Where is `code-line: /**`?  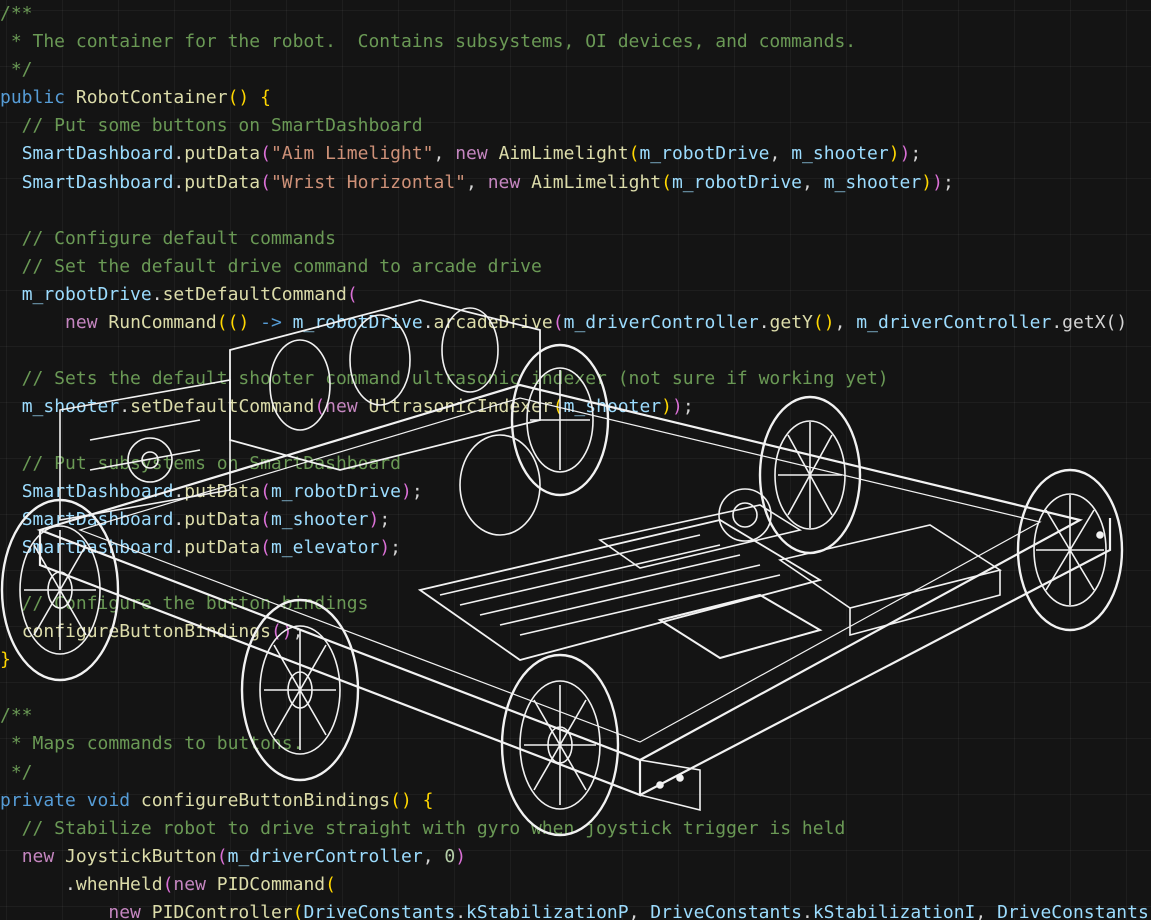 code-line: /** is located at coordinates (575, 14).